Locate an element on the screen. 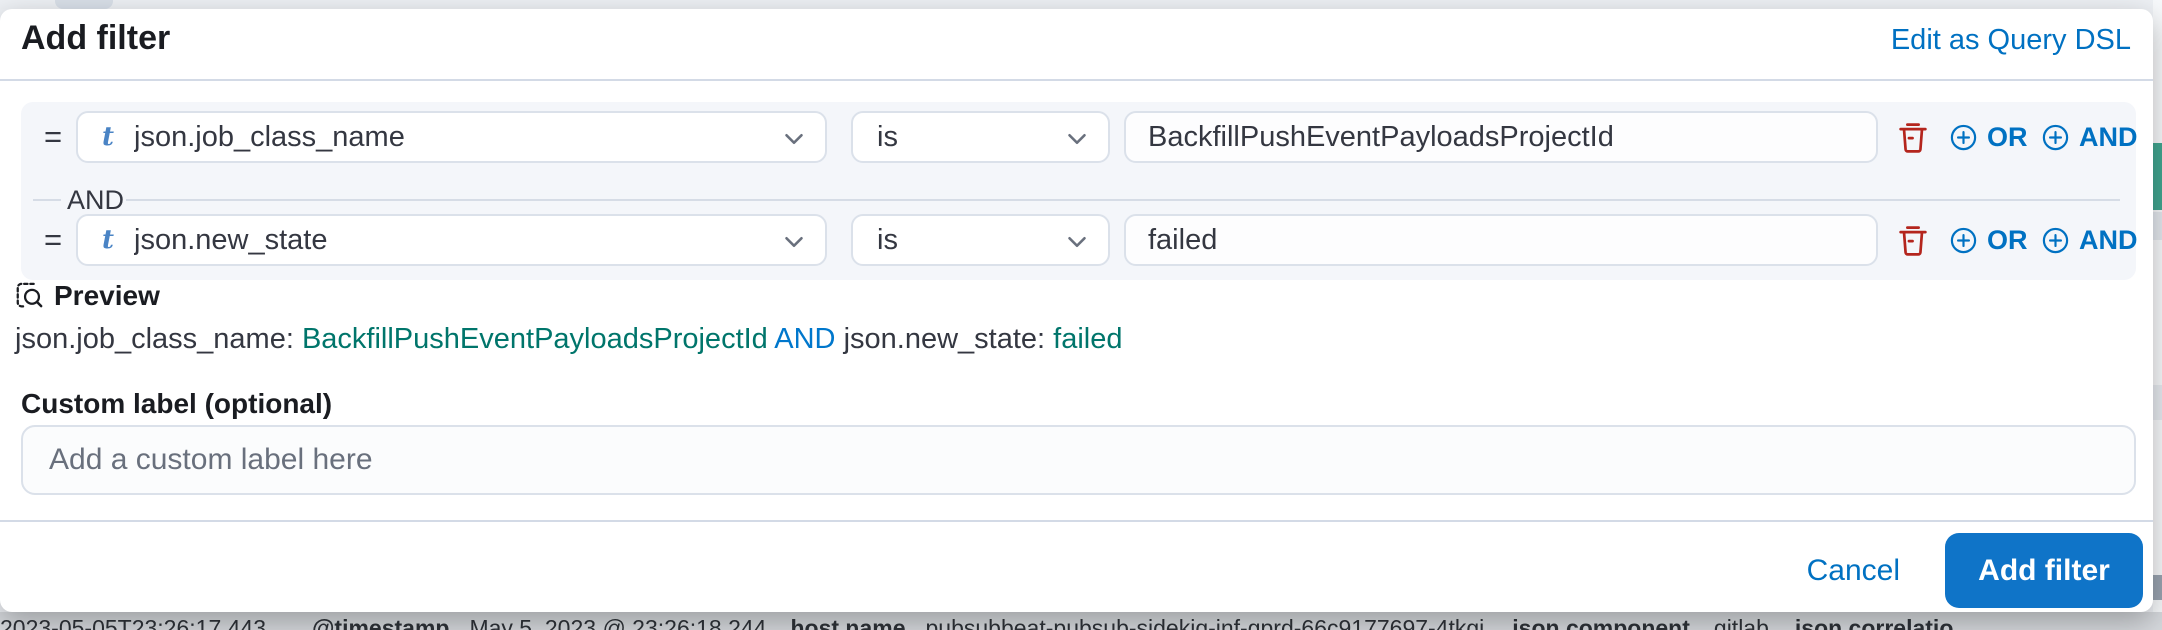 The width and height of the screenshot is (2162, 630). add-filter-button: Add filter is located at coordinates (2044, 570).